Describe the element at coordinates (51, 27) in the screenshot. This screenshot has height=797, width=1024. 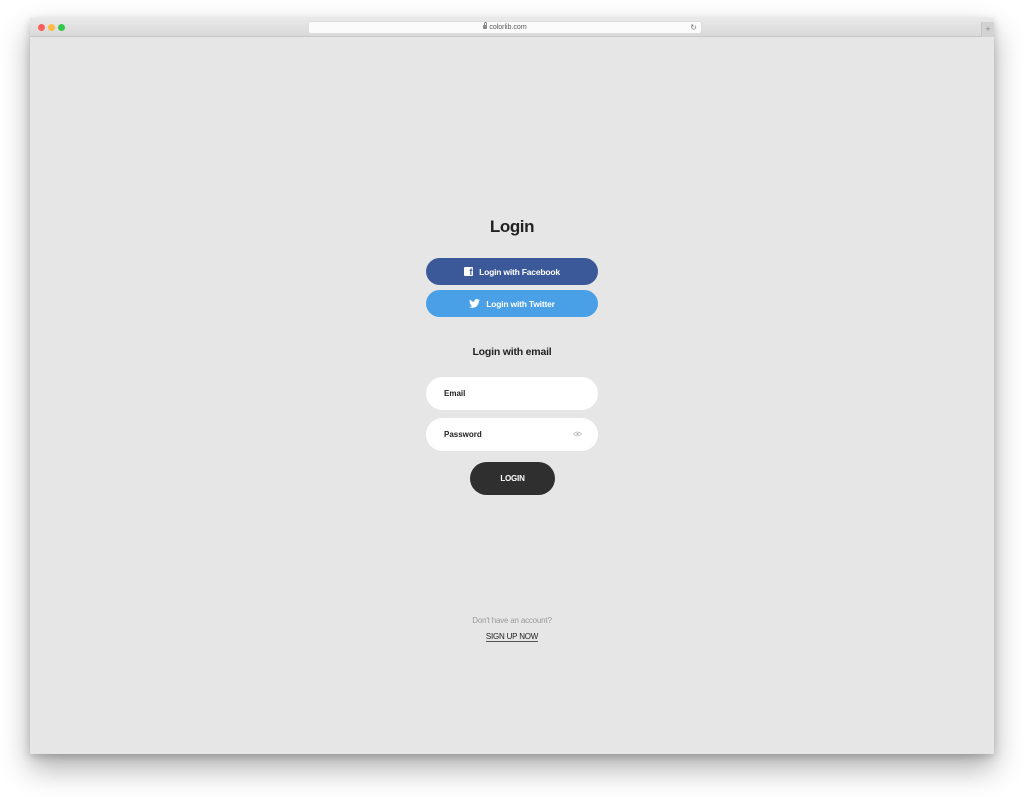
I see `minimize-window-button` at that location.